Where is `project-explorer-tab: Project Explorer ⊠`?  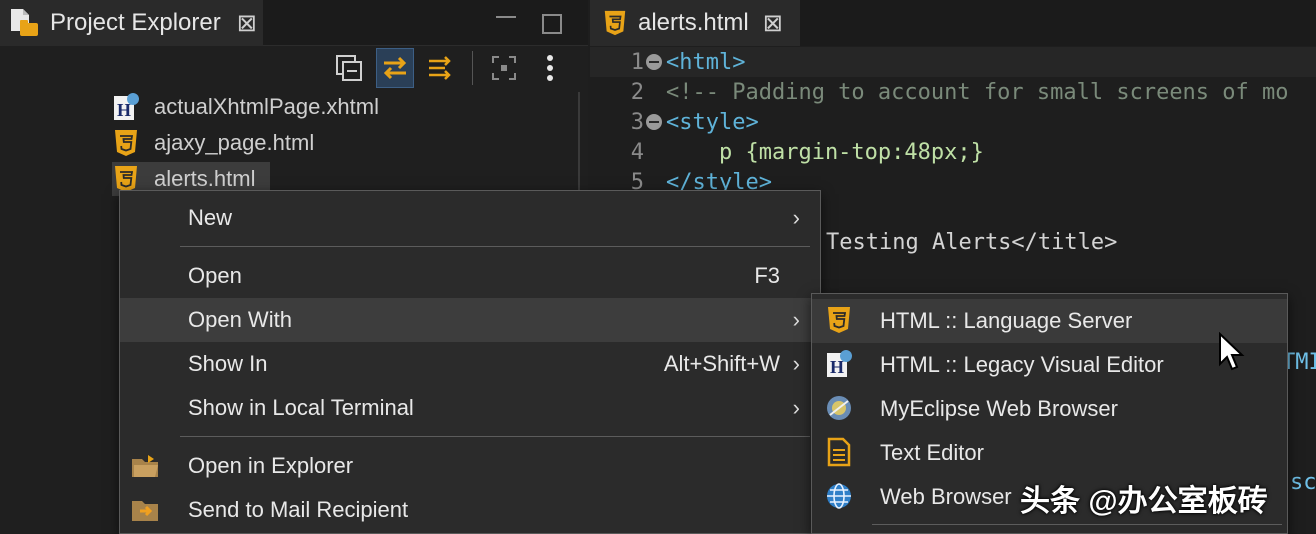
project-explorer-tab: Project Explorer ⊠ is located at coordinates (131, 23).